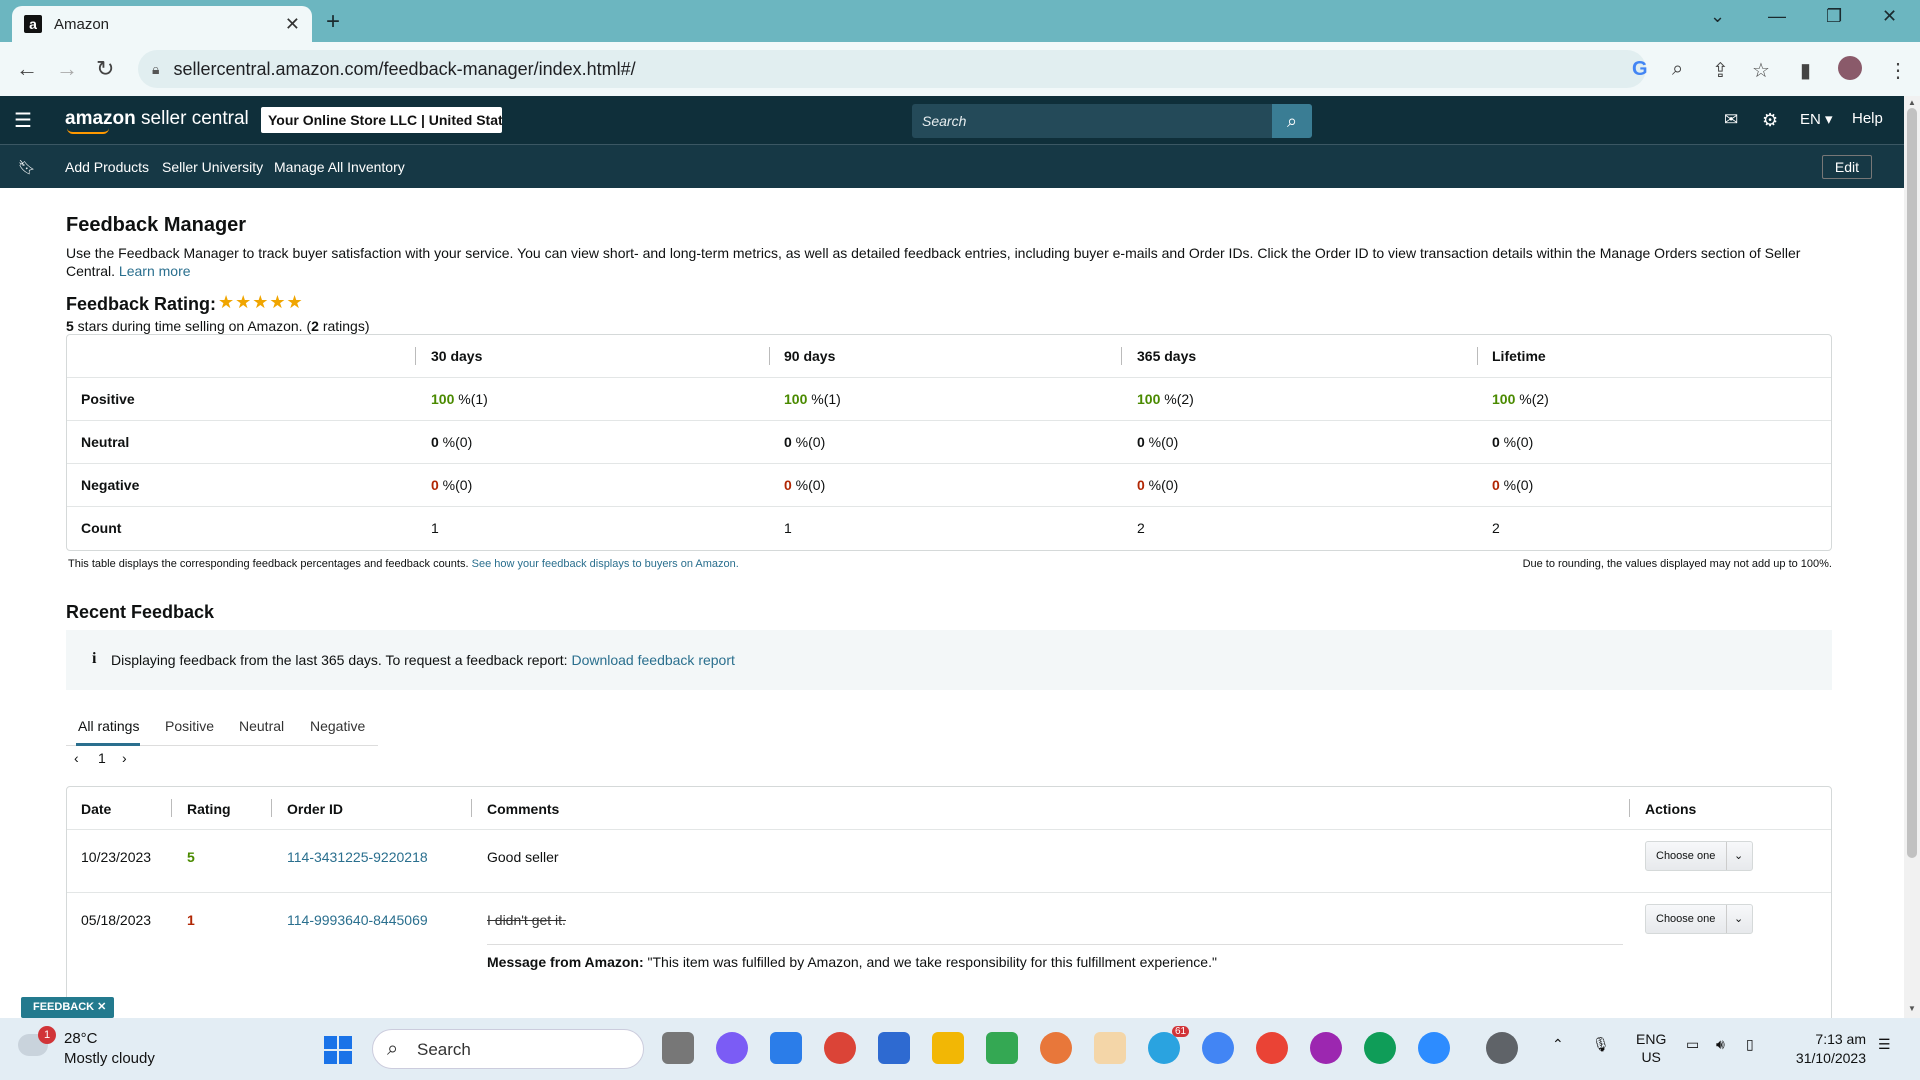 Image resolution: width=1920 pixels, height=1080 pixels. What do you see at coordinates (1912, 1008) in the screenshot?
I see `scroll-down-icon: ▼` at bounding box center [1912, 1008].